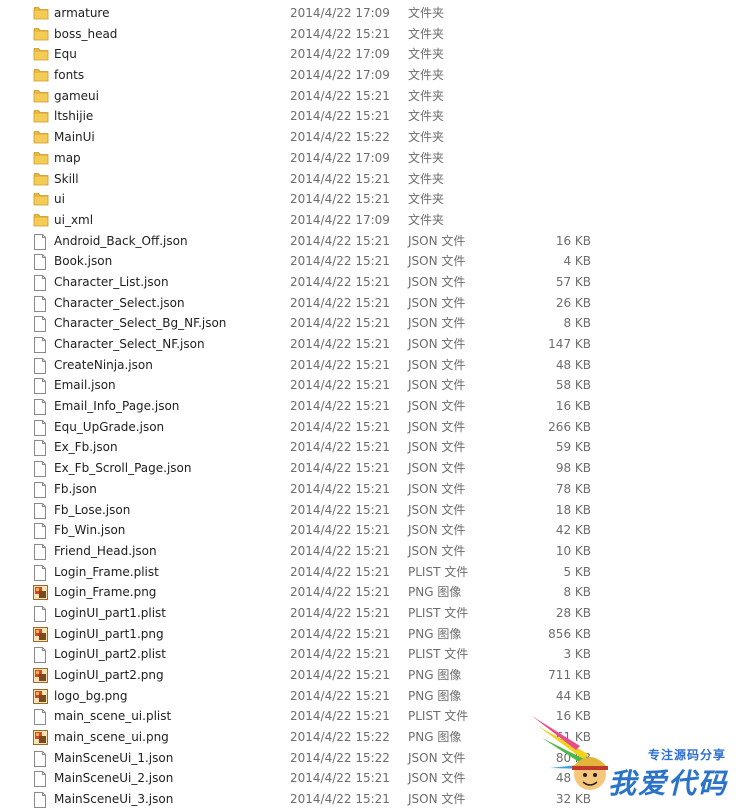 This screenshot has width=751, height=810. I want to click on file-name: Character_Select_Bg_NF.json, so click(140, 323).